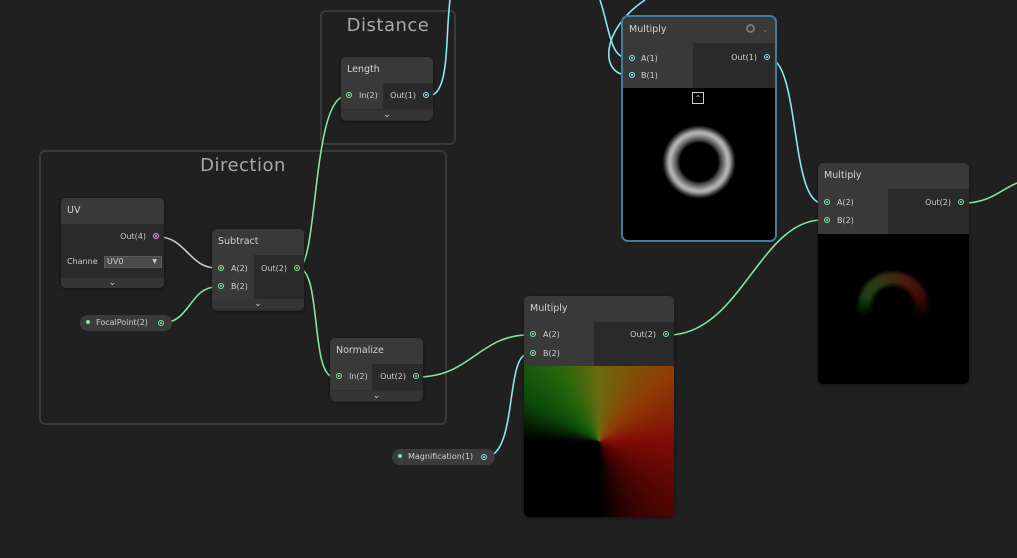  What do you see at coordinates (643, 59) in the screenshot?
I see `input-port-a: A(1)` at bounding box center [643, 59].